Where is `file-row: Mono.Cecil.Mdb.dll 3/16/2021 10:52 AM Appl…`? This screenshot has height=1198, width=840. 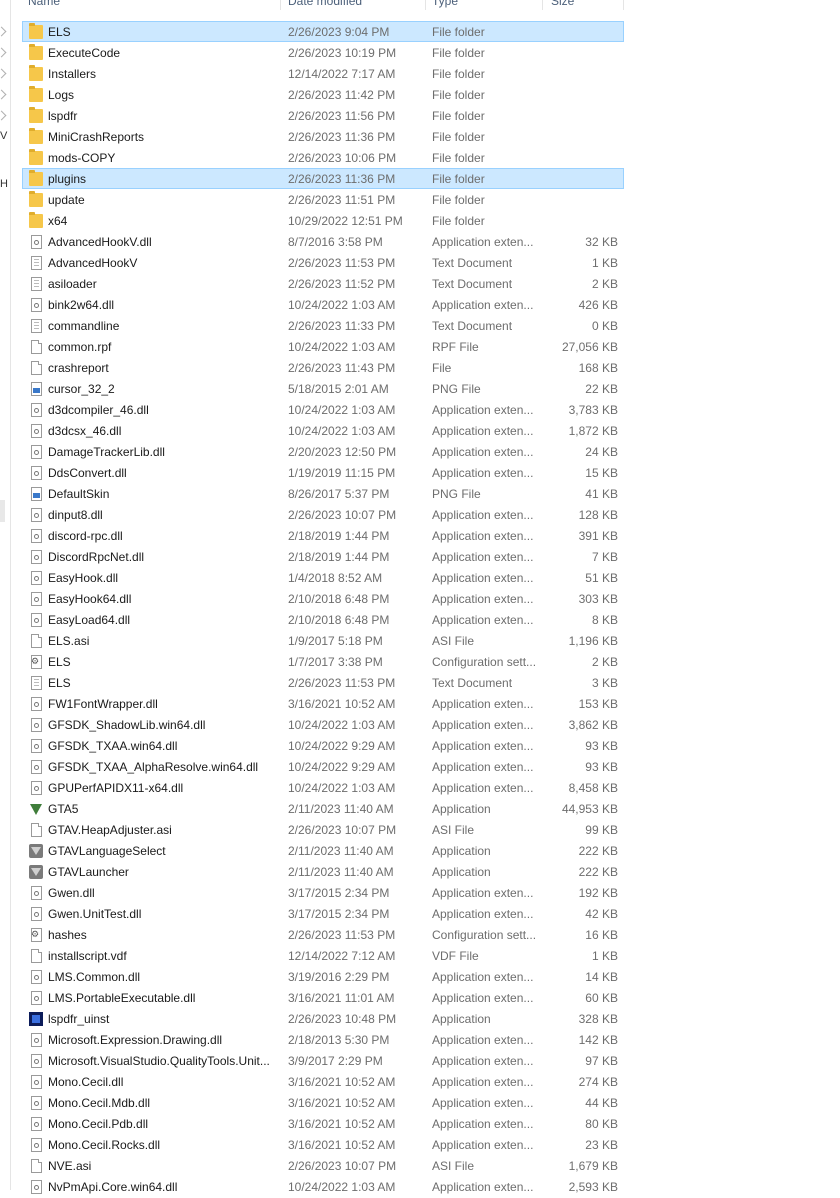
file-row: Mono.Cecil.Mdb.dll 3/16/2021 10:52 AM Appl… is located at coordinates (323, 1102).